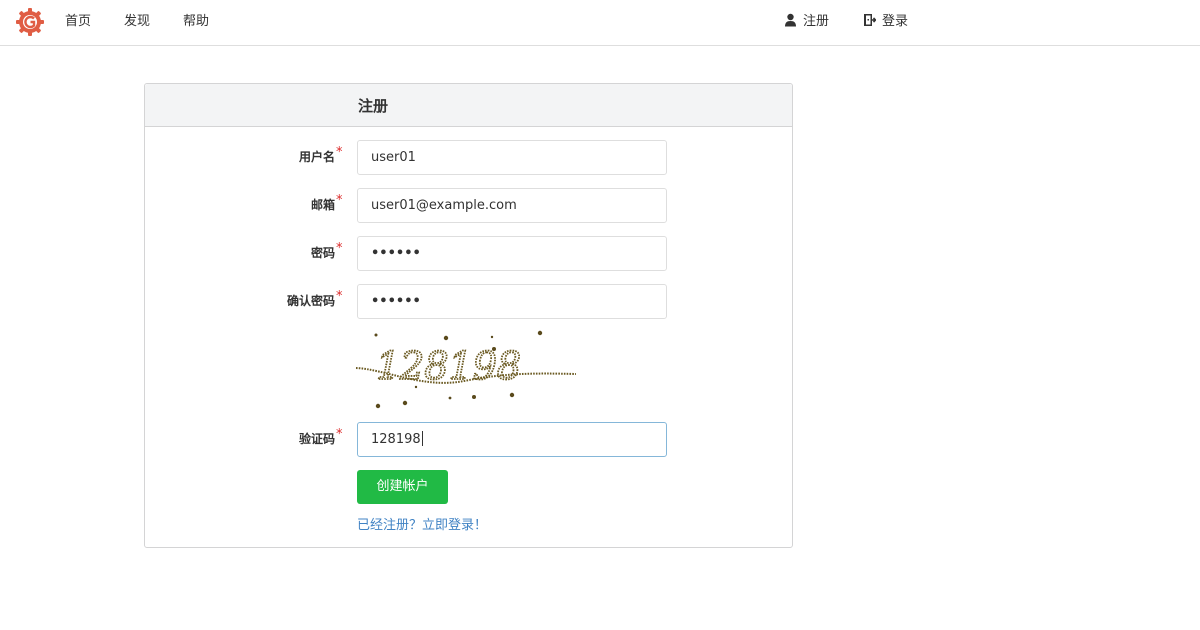  I want to click on email-field: user01@example.com, so click(512, 205).